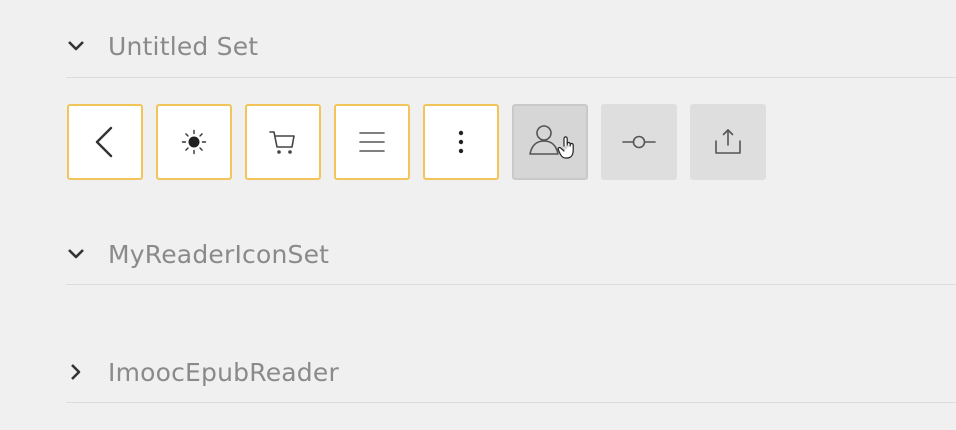 This screenshot has height=430, width=956. I want to click on chevron-left-icon, so click(105, 142).